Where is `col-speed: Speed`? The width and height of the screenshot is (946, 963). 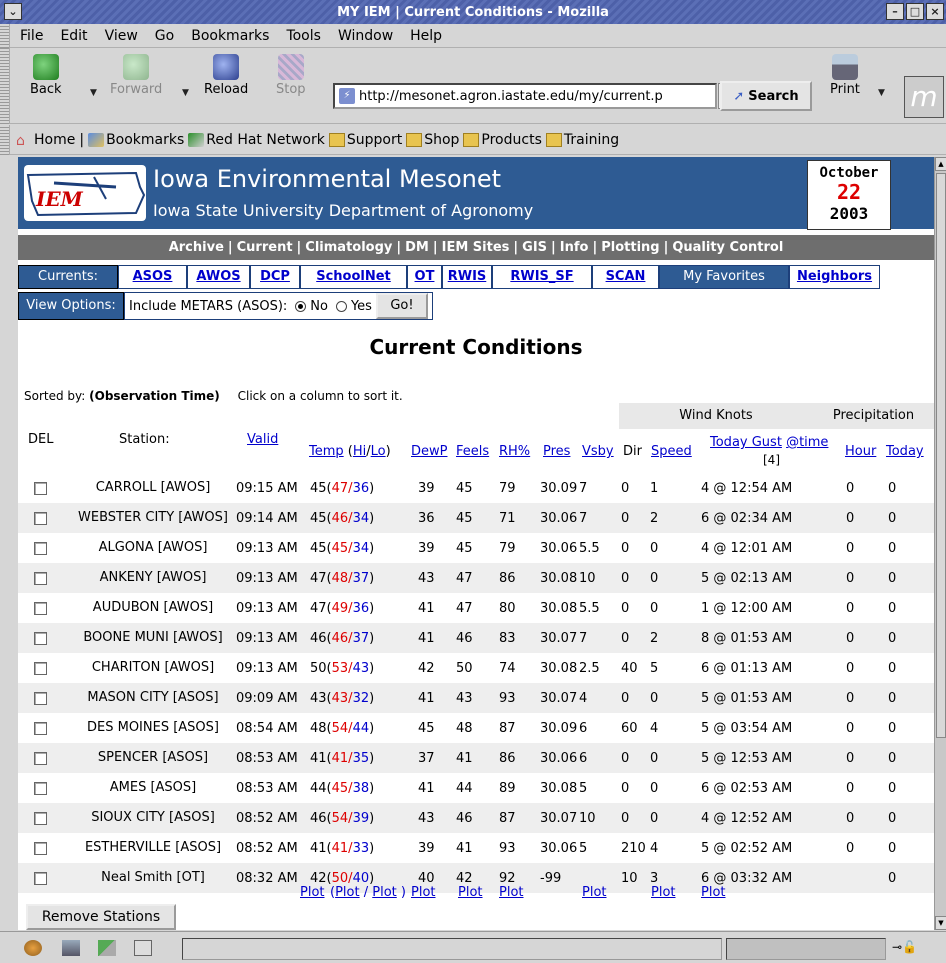
col-speed: Speed is located at coordinates (671, 451).